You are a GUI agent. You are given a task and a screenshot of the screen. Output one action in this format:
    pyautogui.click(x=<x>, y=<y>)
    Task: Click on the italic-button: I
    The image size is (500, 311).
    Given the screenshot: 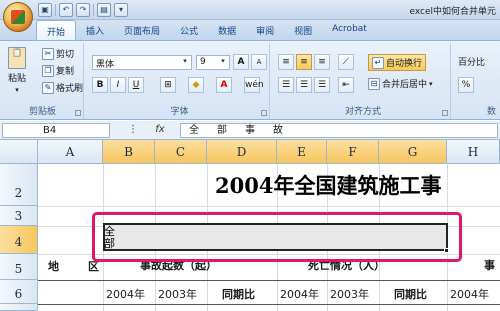 What is the action you would take?
    pyautogui.click(x=118, y=85)
    